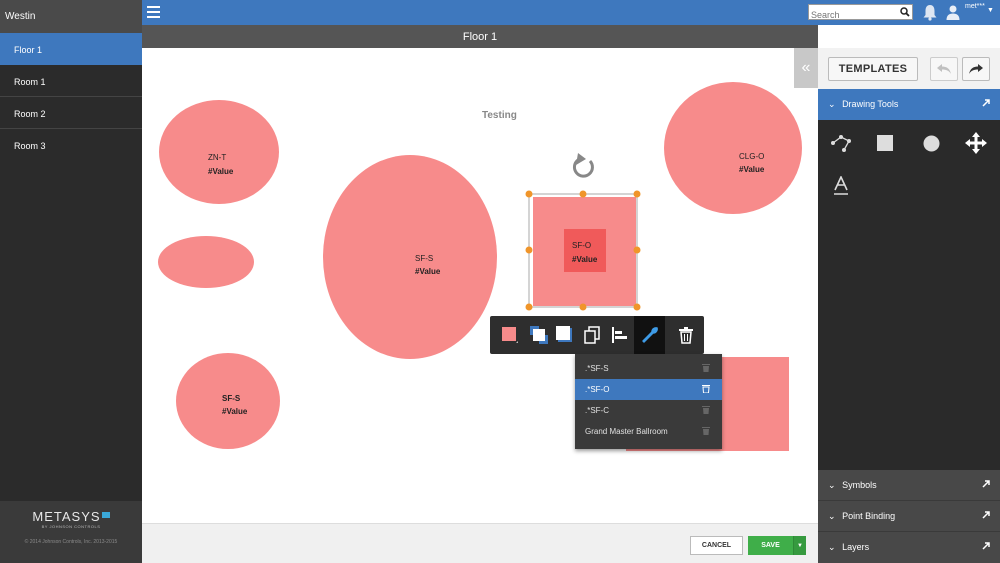  What do you see at coordinates (648, 368) in the screenshot?
I see `menu-item-sf-s: .*SF-S` at bounding box center [648, 368].